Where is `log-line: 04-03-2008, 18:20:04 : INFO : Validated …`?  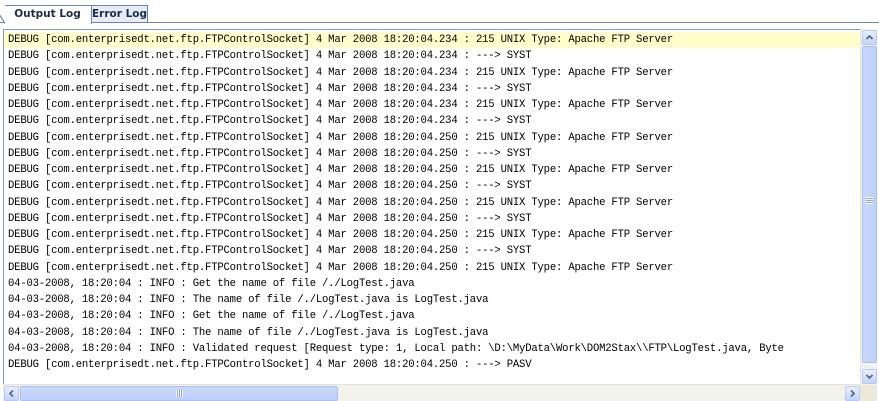 log-line: 04-03-2008, 18:20:04 : INFO : Validated … is located at coordinates (432, 349).